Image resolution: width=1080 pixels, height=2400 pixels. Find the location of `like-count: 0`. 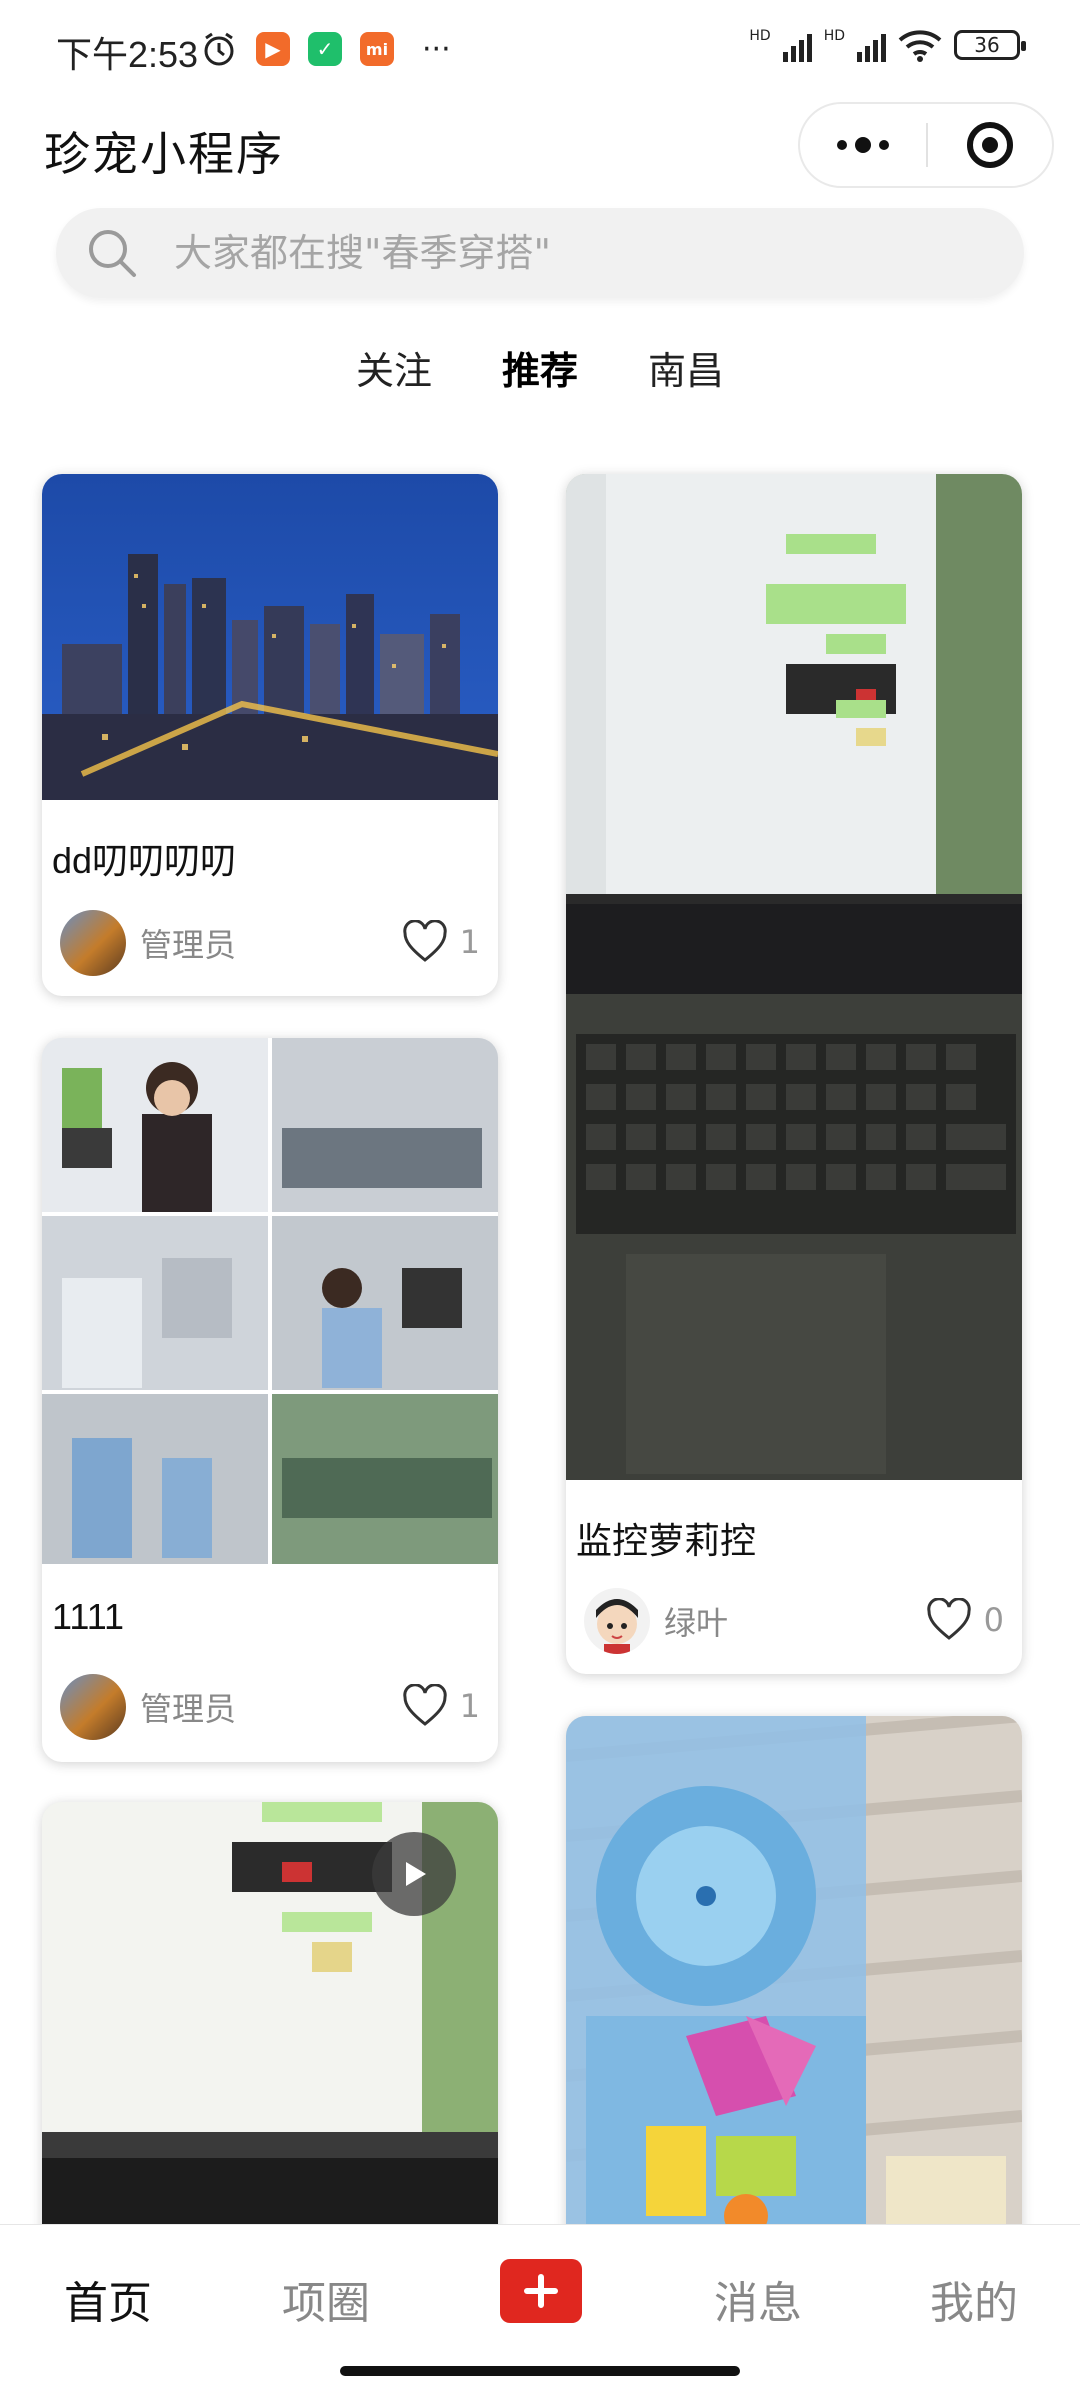

like-count: 0 is located at coordinates (993, 1620).